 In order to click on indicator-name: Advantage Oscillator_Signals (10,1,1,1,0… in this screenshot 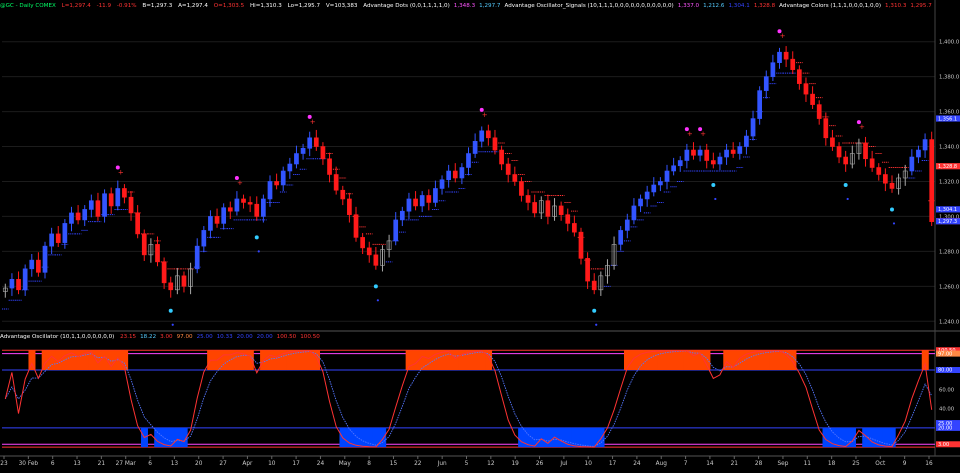, I will do `click(589, 6)`.